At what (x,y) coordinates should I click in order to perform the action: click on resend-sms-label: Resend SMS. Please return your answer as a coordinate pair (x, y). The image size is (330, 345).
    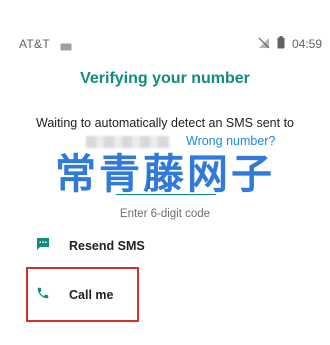
    Looking at the image, I should click on (107, 246).